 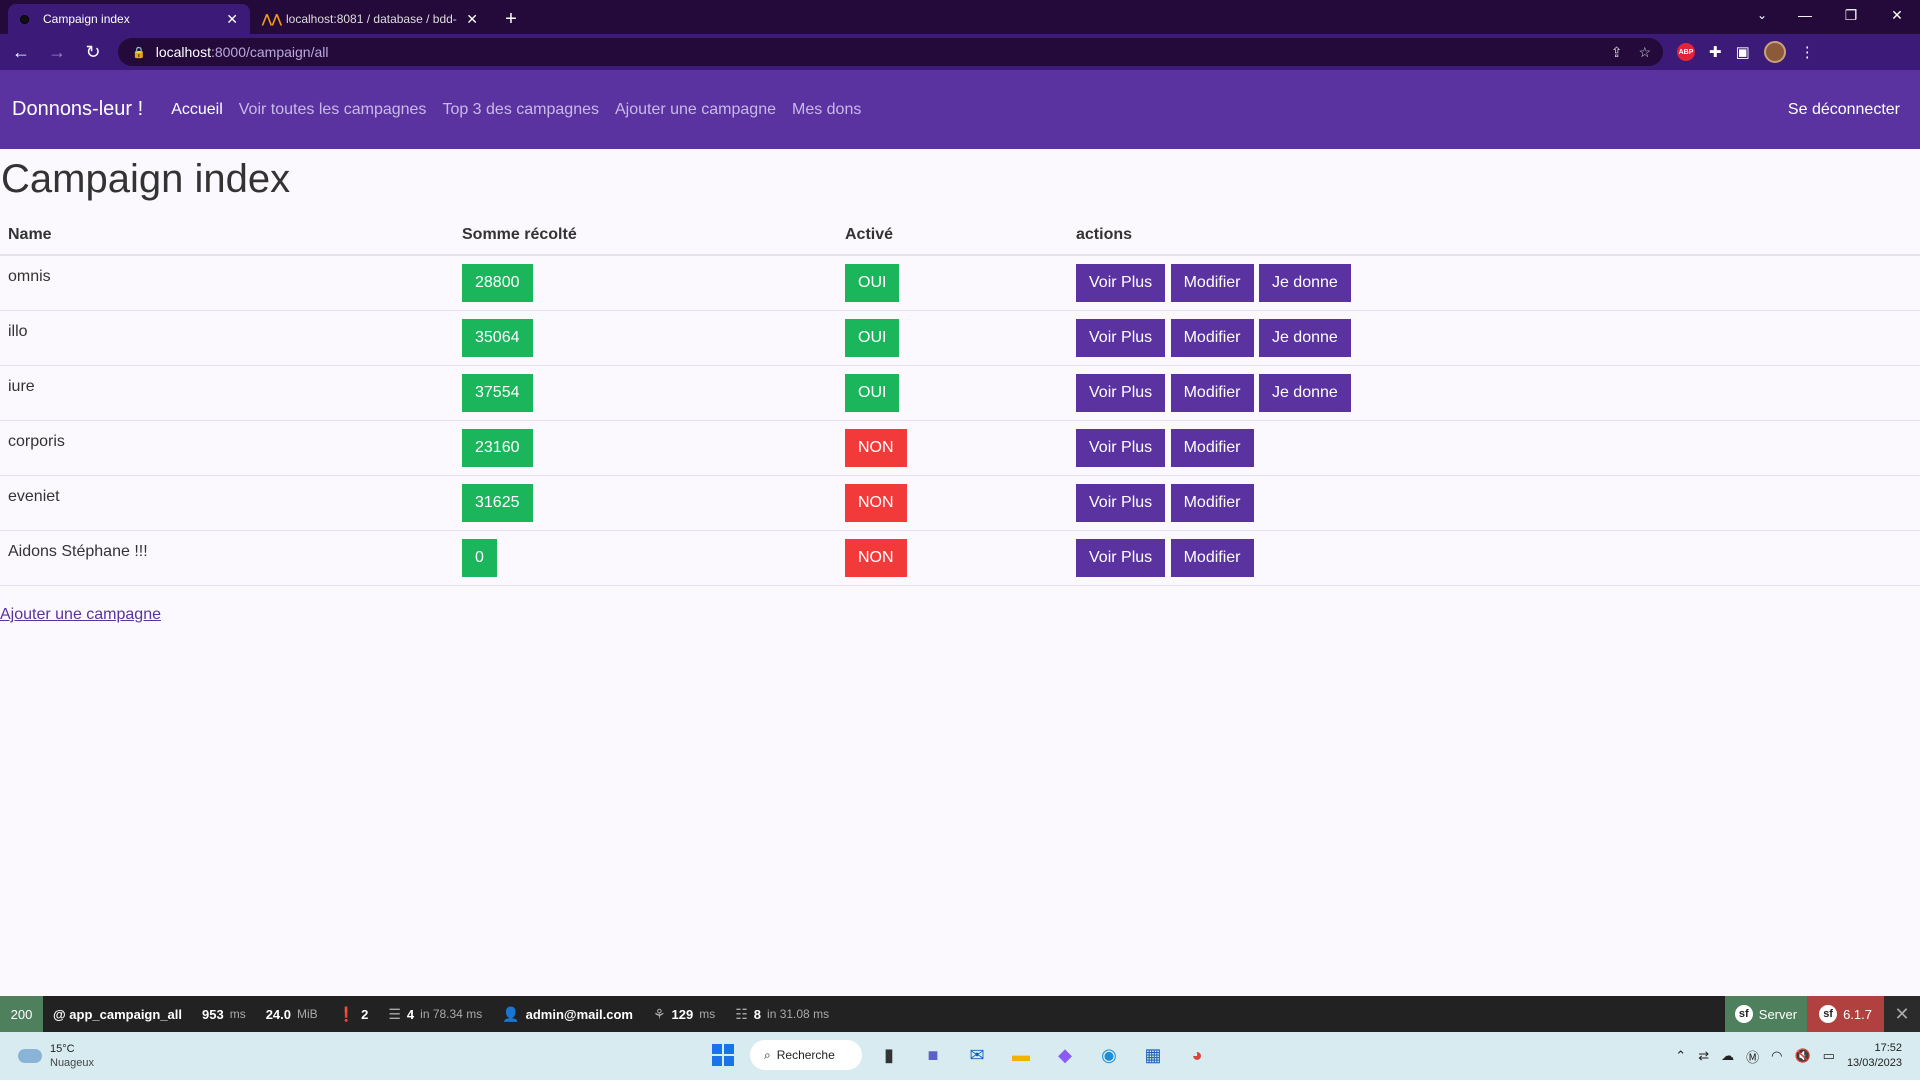 What do you see at coordinates (1762, 15) in the screenshot?
I see `chevron-down-icon: ⌄` at bounding box center [1762, 15].